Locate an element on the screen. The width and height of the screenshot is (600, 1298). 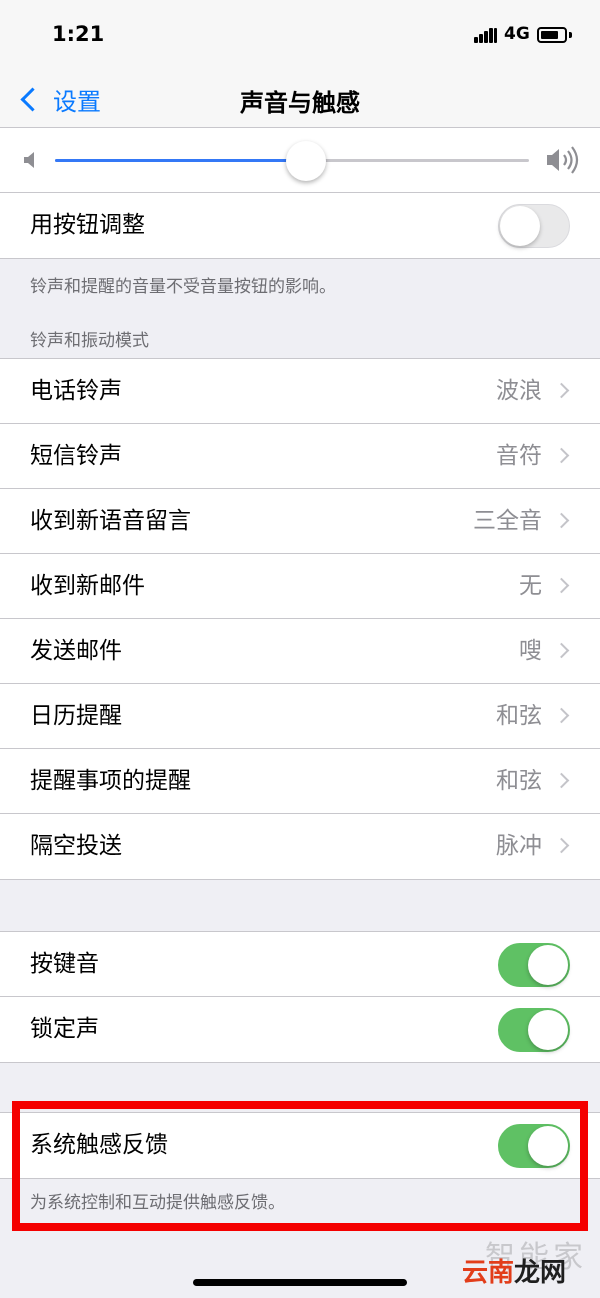
button-adjust-toggle is located at coordinates (534, 226).